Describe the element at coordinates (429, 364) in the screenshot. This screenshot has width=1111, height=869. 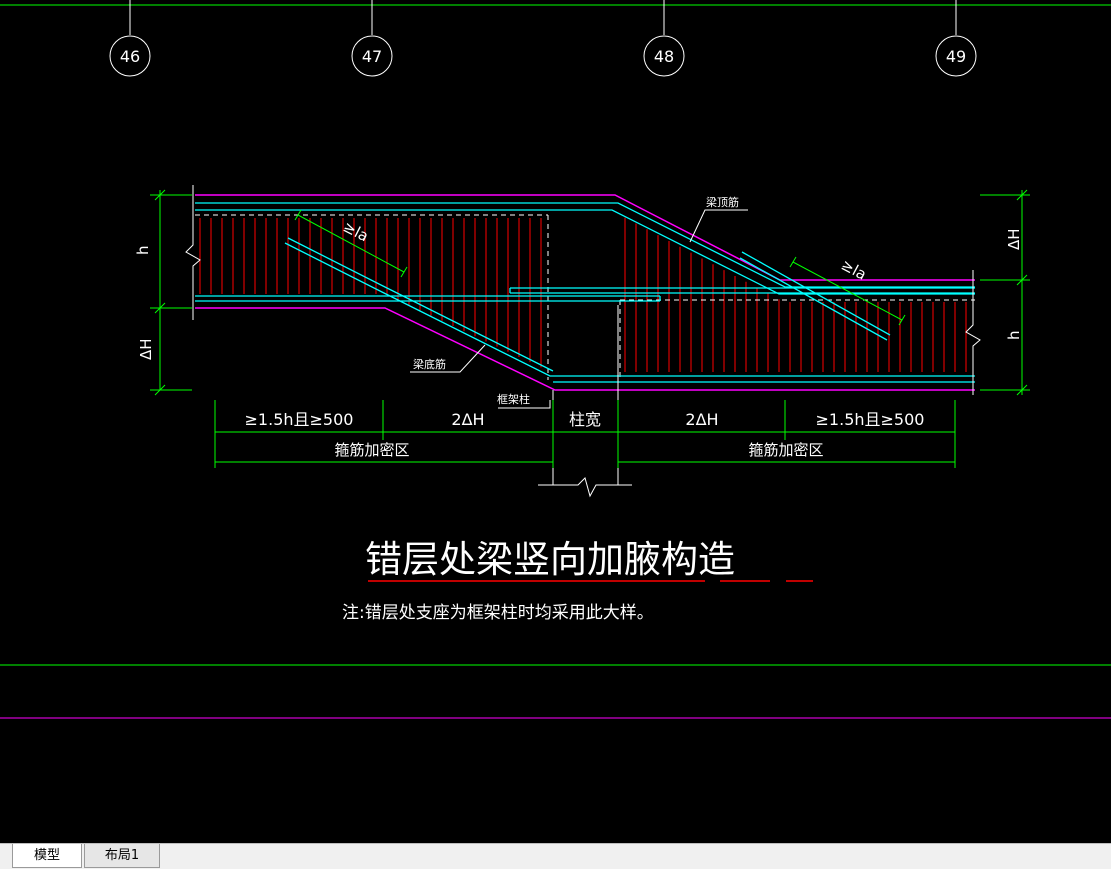
I see `label-bottom-bar: 梁底筋` at that location.